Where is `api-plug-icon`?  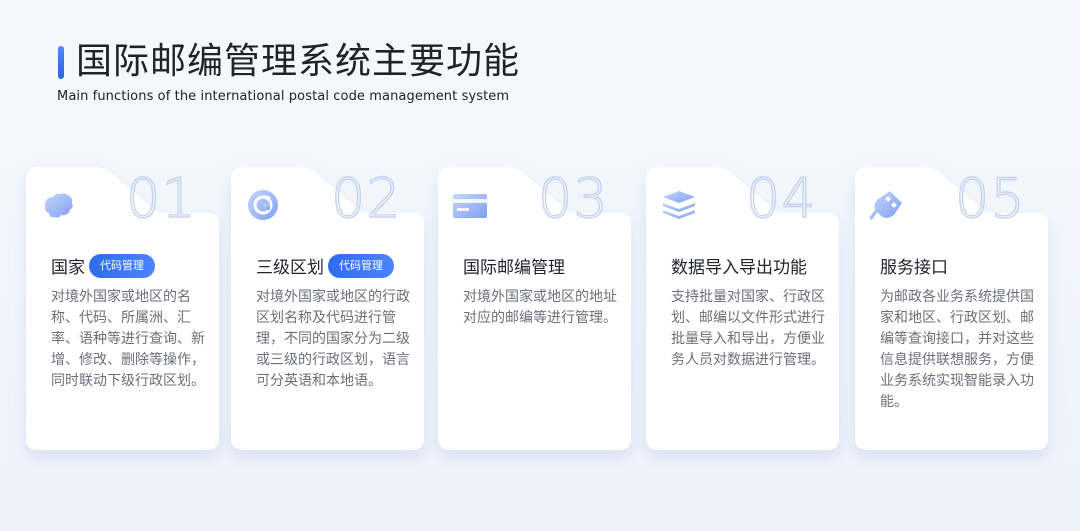 api-plug-icon is located at coordinates (885, 205).